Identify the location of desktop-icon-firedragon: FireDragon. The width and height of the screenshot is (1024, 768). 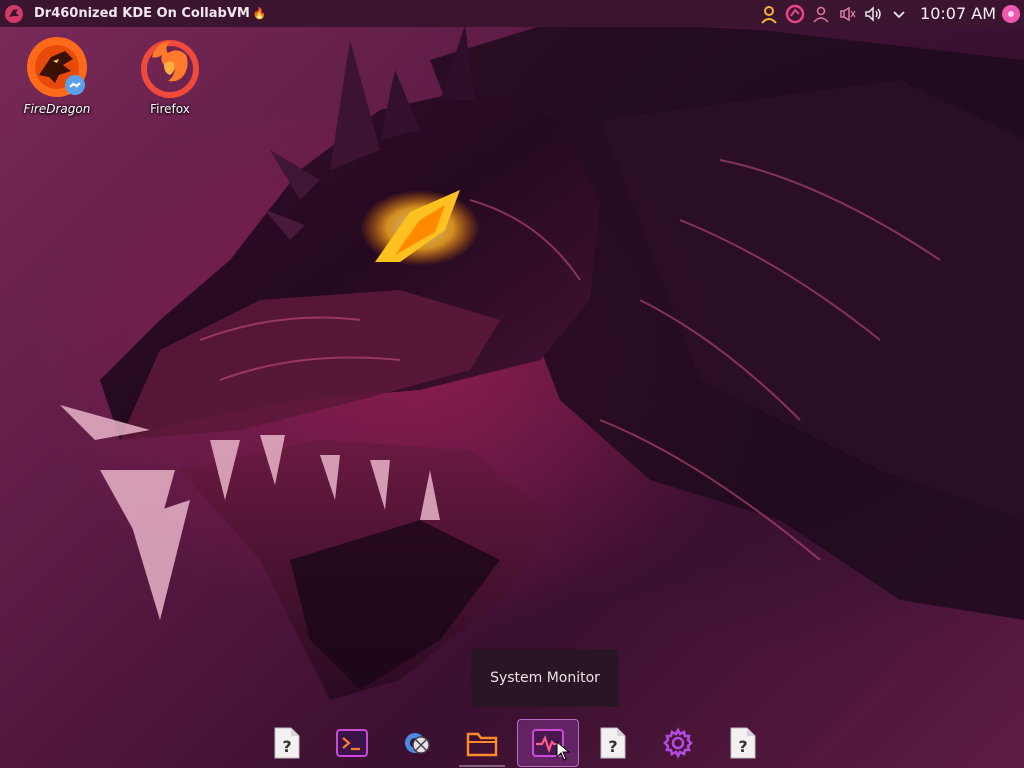
(57, 75).